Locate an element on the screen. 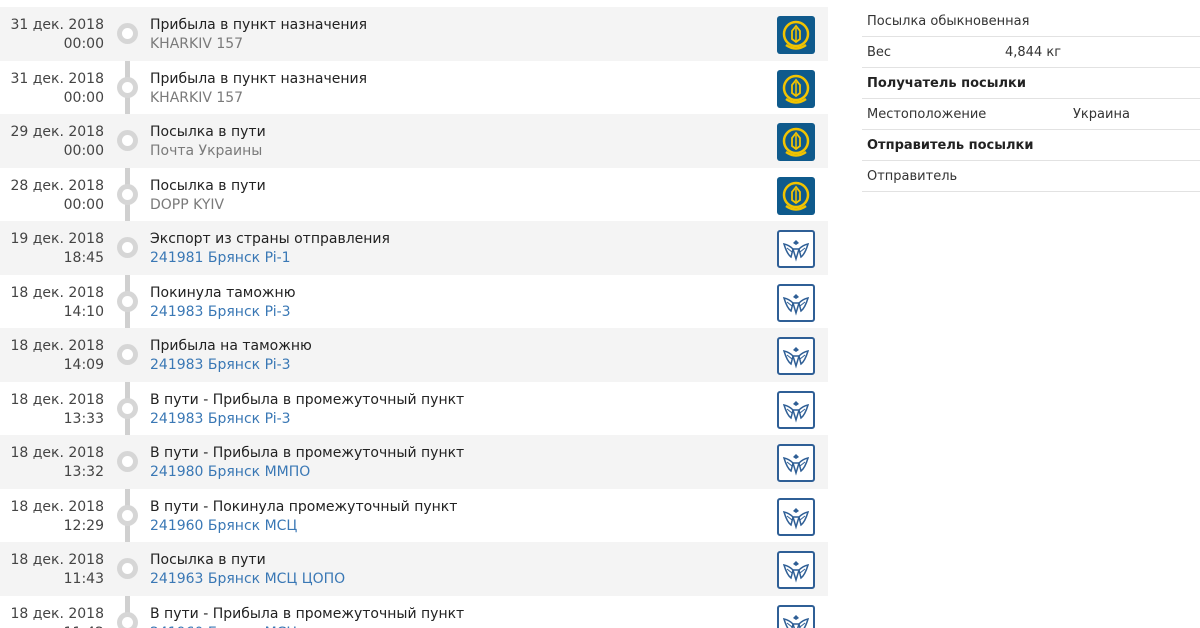 This screenshot has width=1200, height=628. event-datetime: 19 дек. 2018 18:45 is located at coordinates (52, 249).